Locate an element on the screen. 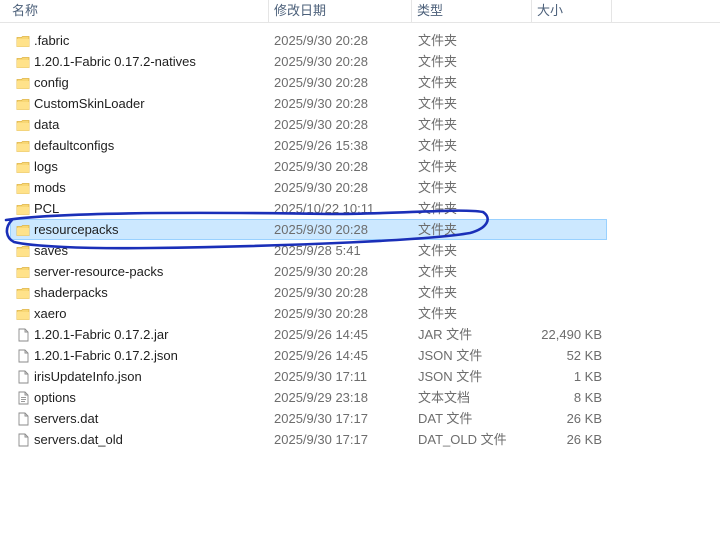 This screenshot has height=547, width=720. type-column-header: 类型 is located at coordinates (471, 11).